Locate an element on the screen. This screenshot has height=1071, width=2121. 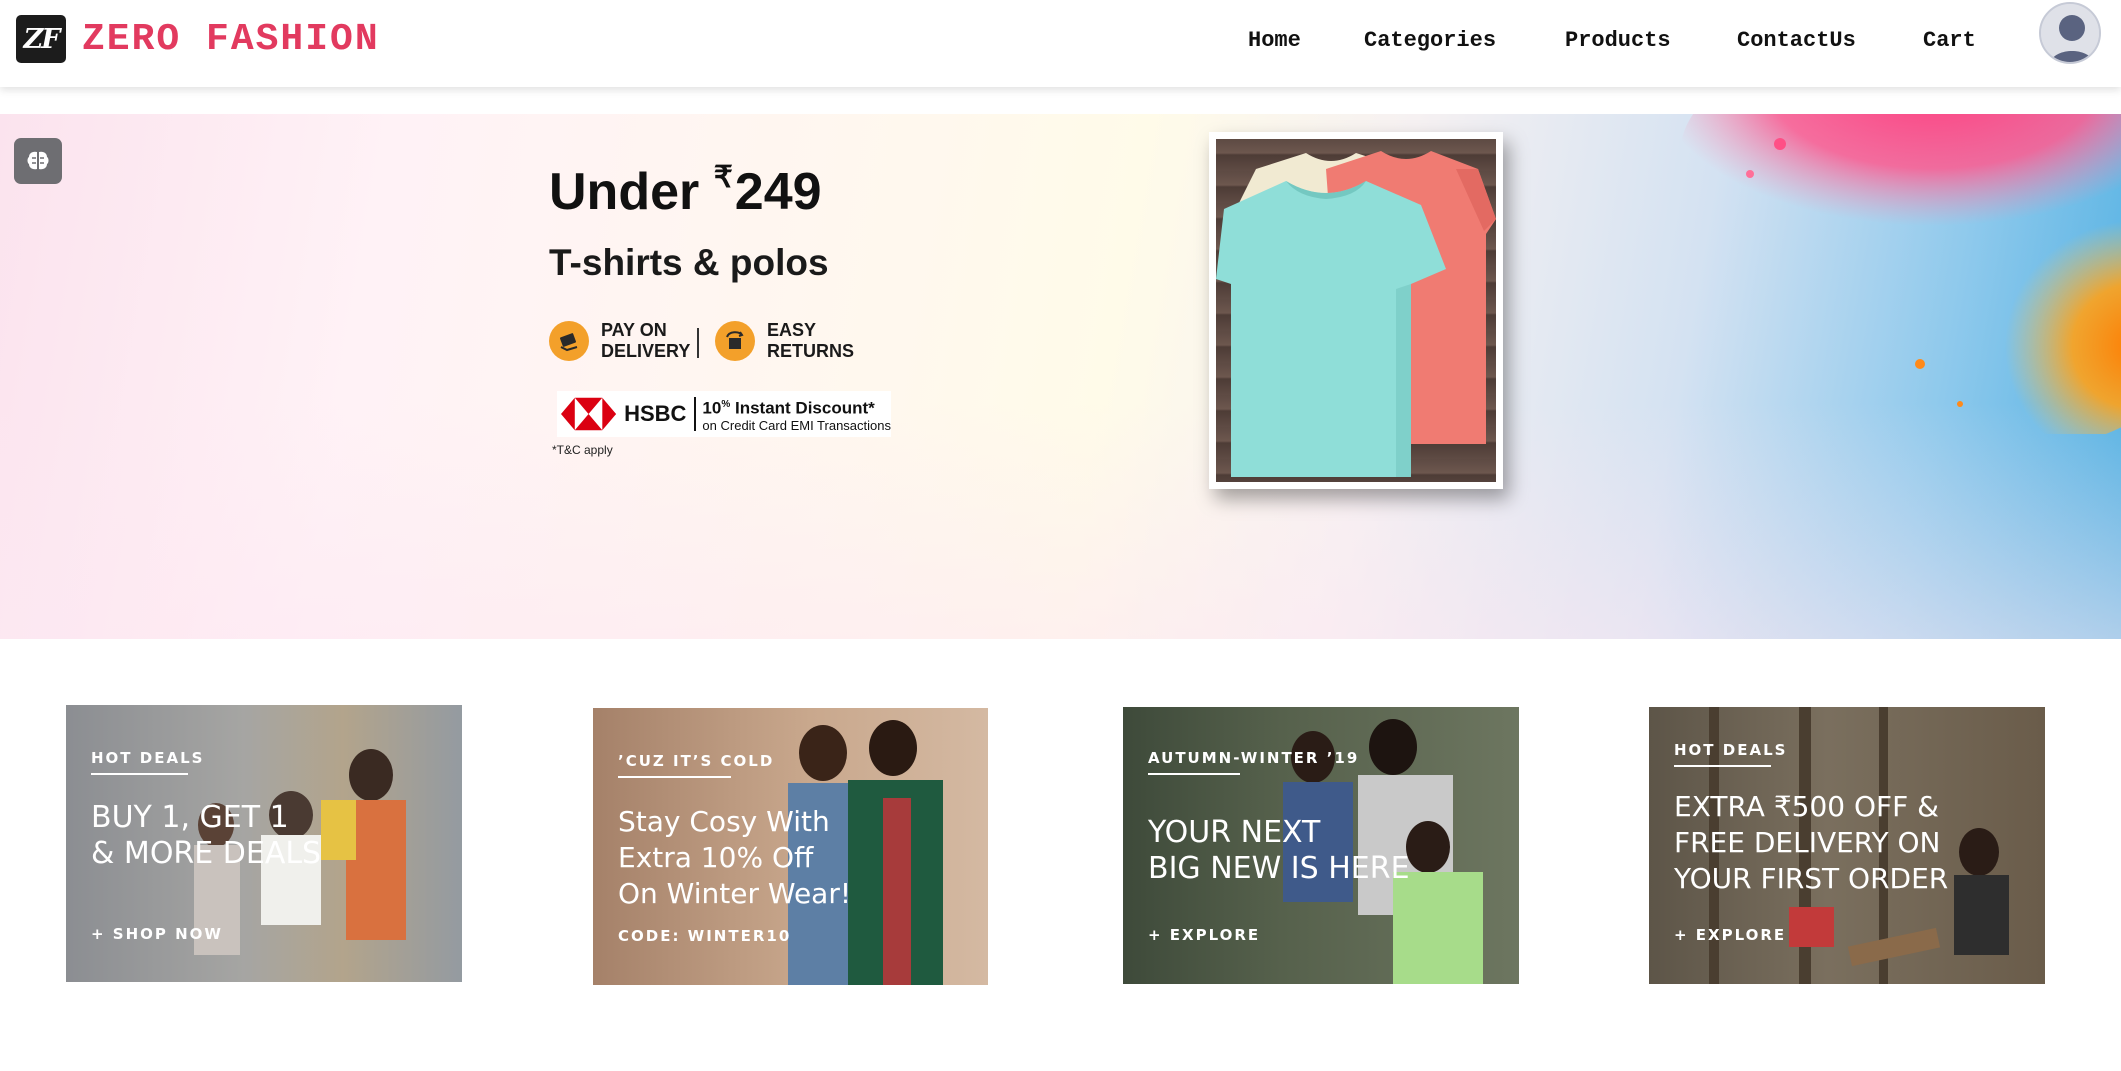
hero-title: Under ₹249 is located at coordinates (685, 191).